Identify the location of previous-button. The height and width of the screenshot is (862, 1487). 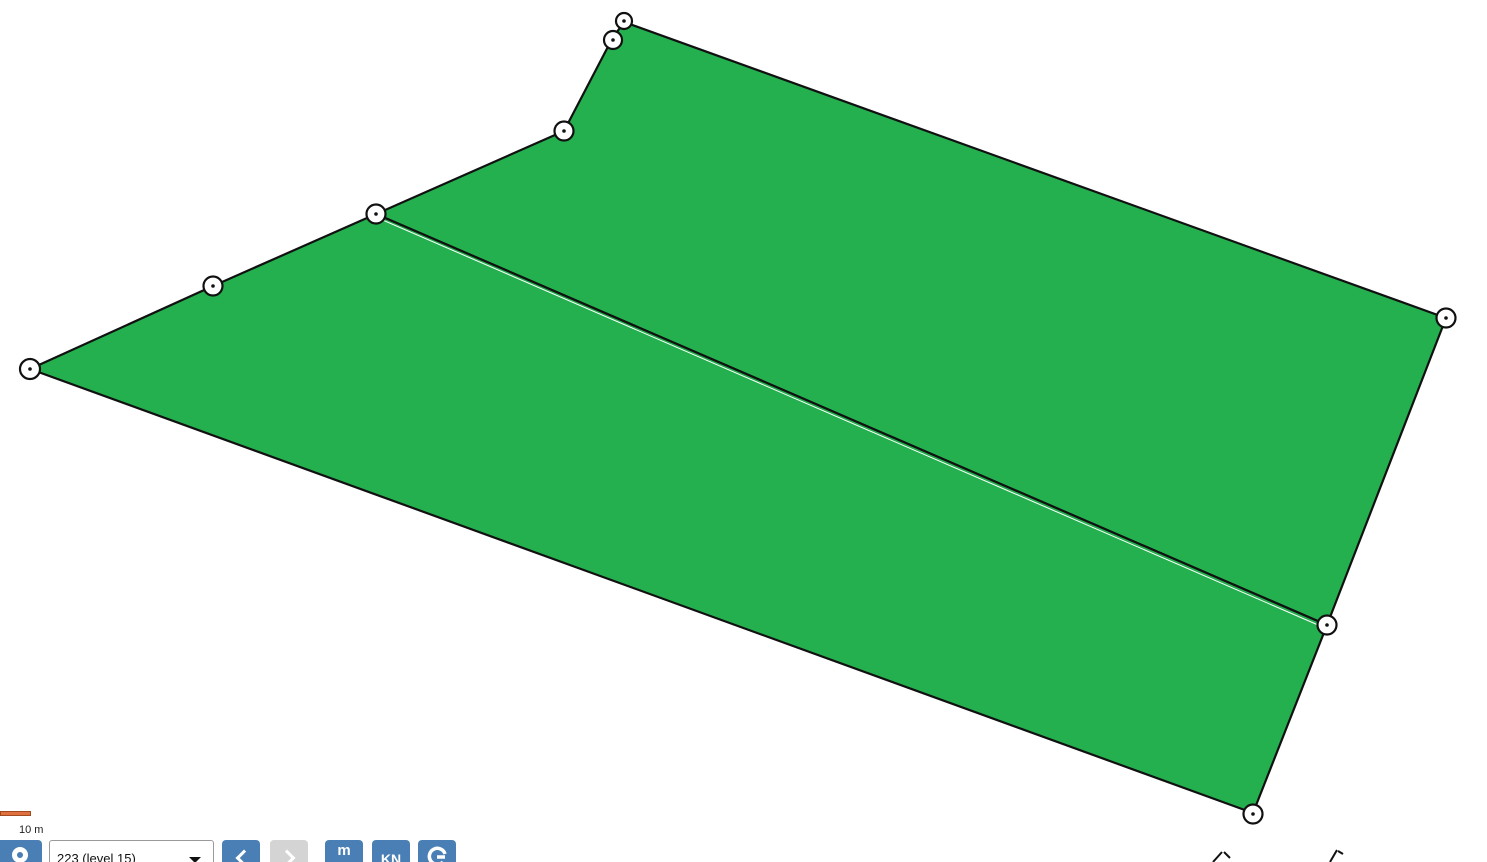
(241, 851).